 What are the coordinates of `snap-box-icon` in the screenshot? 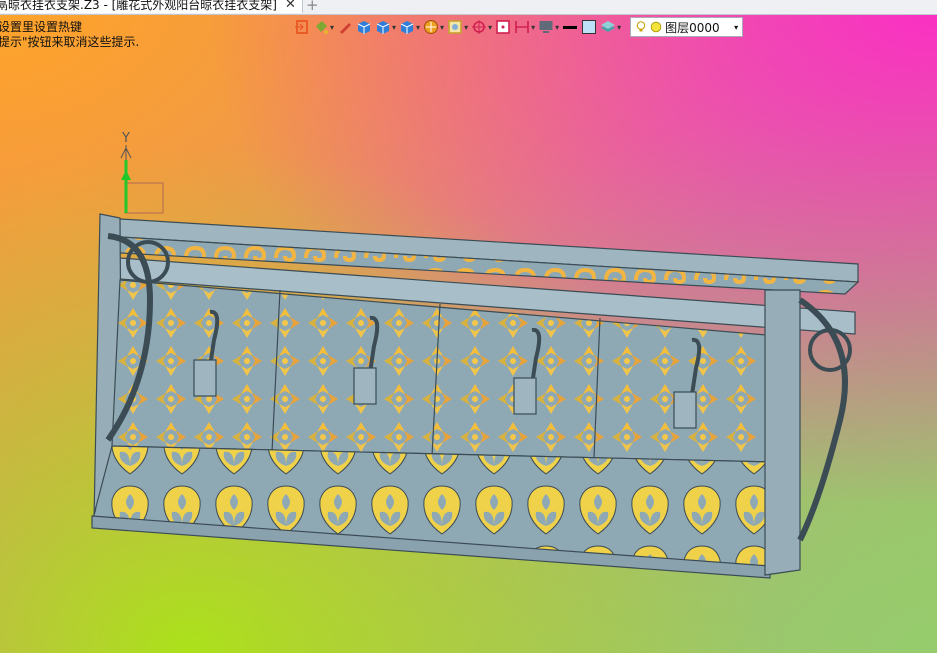 It's located at (503, 27).